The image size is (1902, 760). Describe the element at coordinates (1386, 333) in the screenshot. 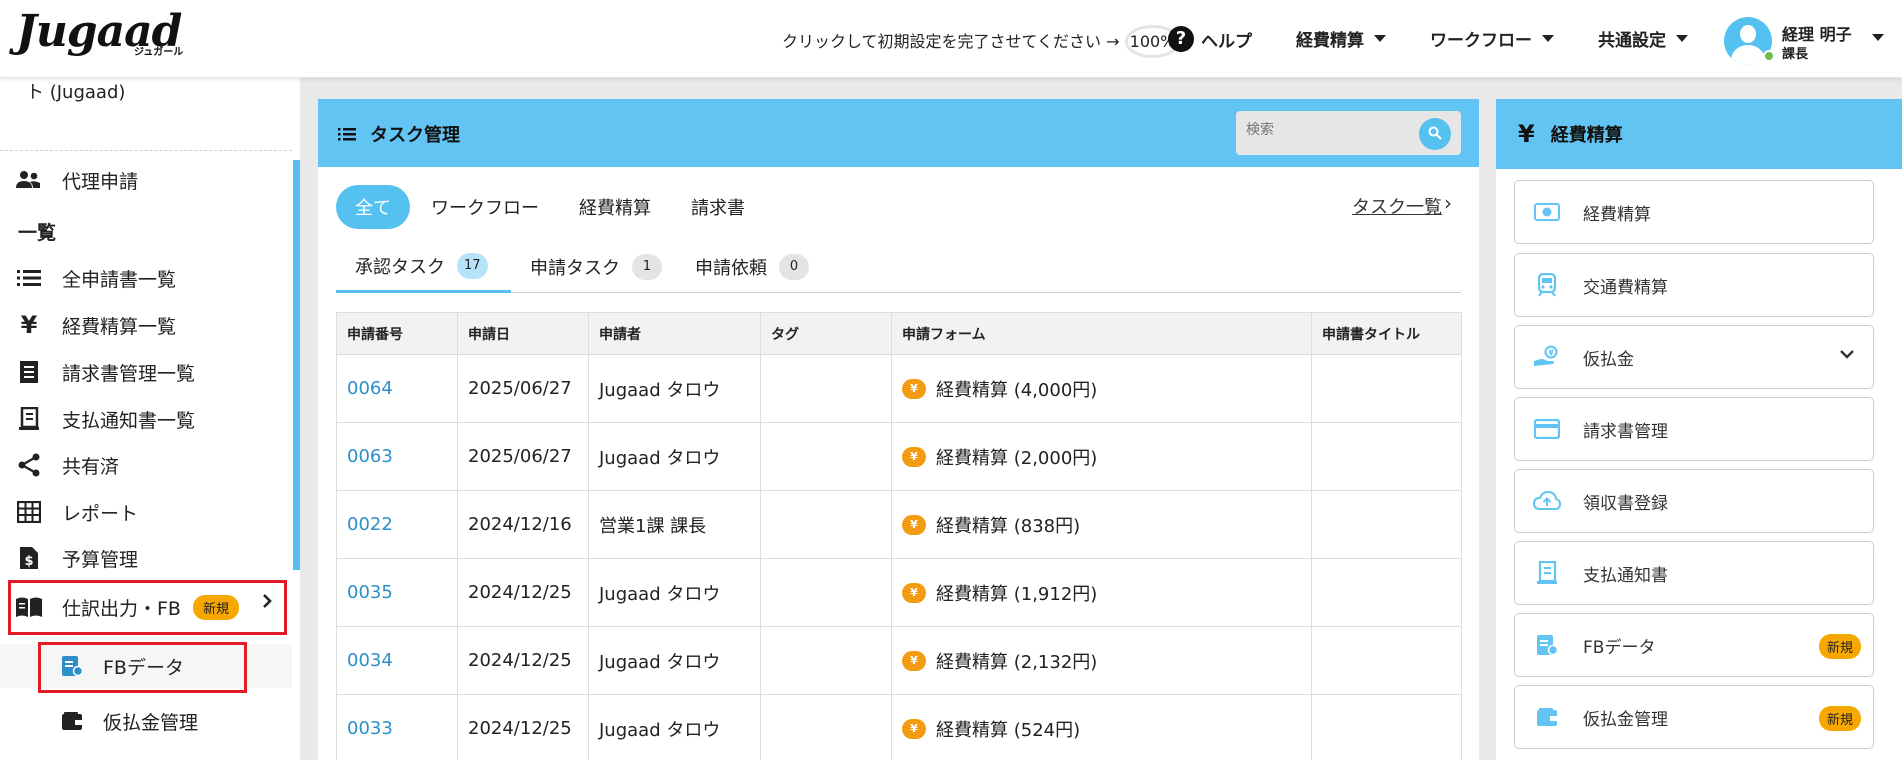

I see `column-header: 申請書タイトル` at that location.